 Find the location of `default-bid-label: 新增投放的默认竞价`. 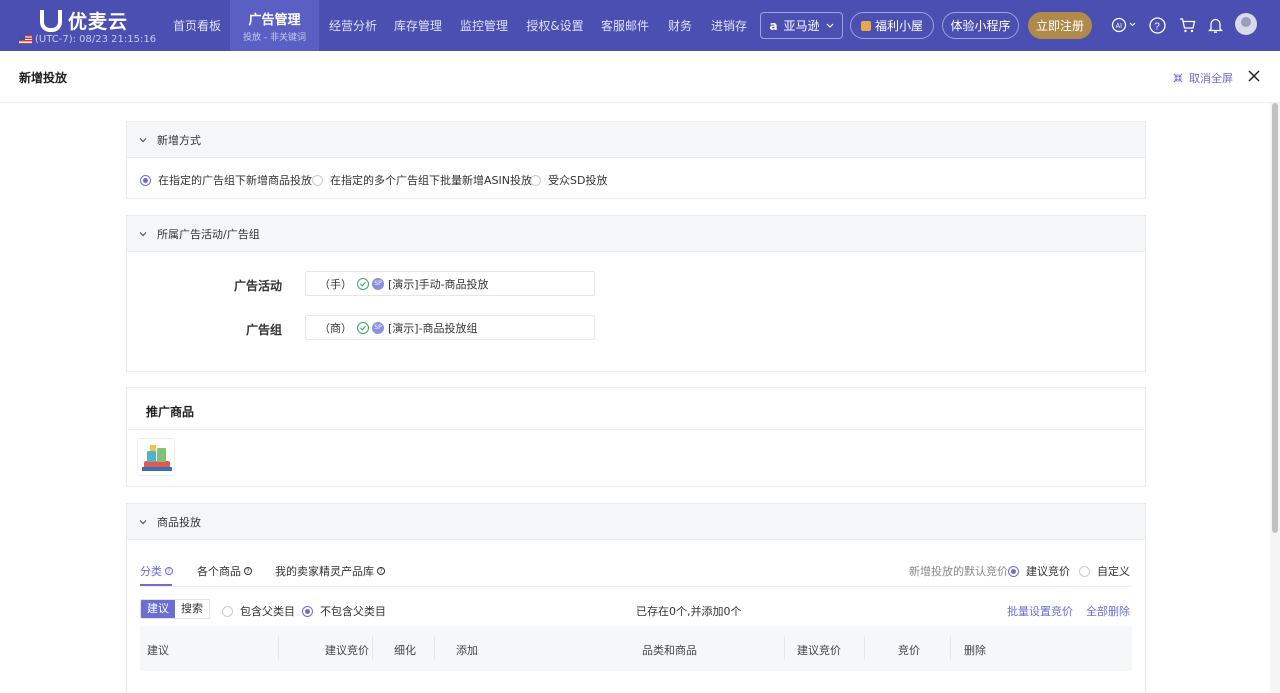

default-bid-label: 新增投放的默认竞价 is located at coordinates (958, 571).